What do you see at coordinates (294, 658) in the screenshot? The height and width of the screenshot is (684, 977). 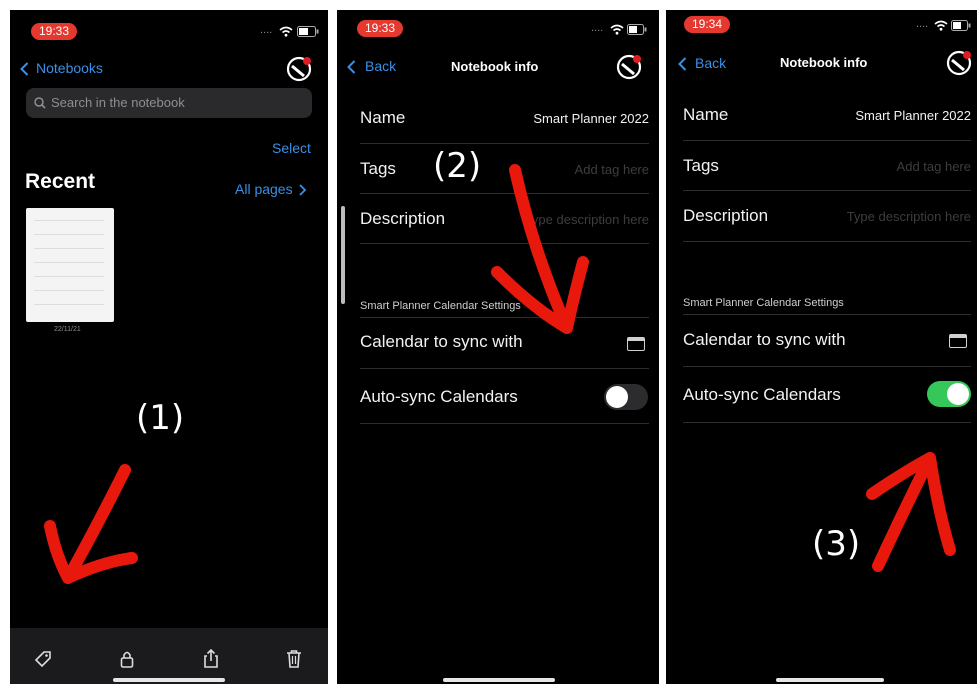 I see `trash-icon` at bounding box center [294, 658].